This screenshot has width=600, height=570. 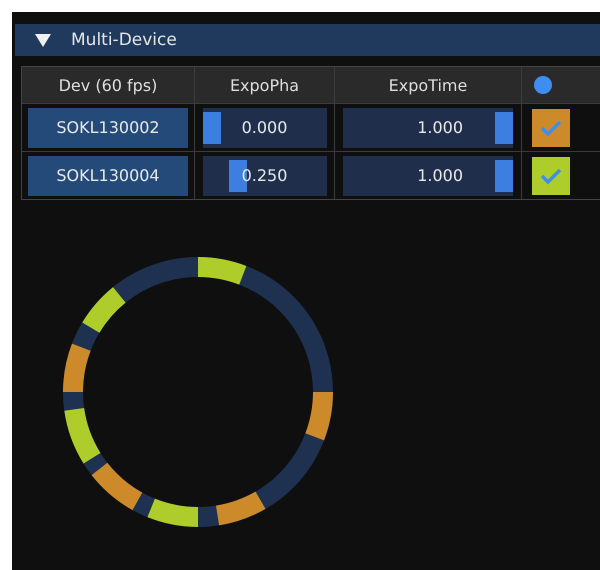 I want to click on phase-slider: 0.000, so click(x=264, y=128).